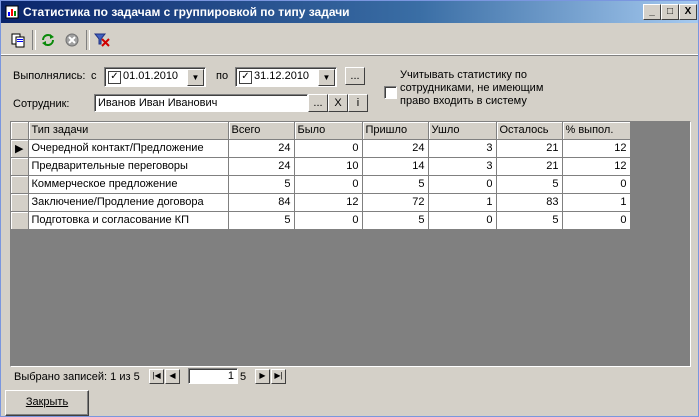 The image size is (699, 417). I want to click on page-number-input: 1, so click(213, 376).